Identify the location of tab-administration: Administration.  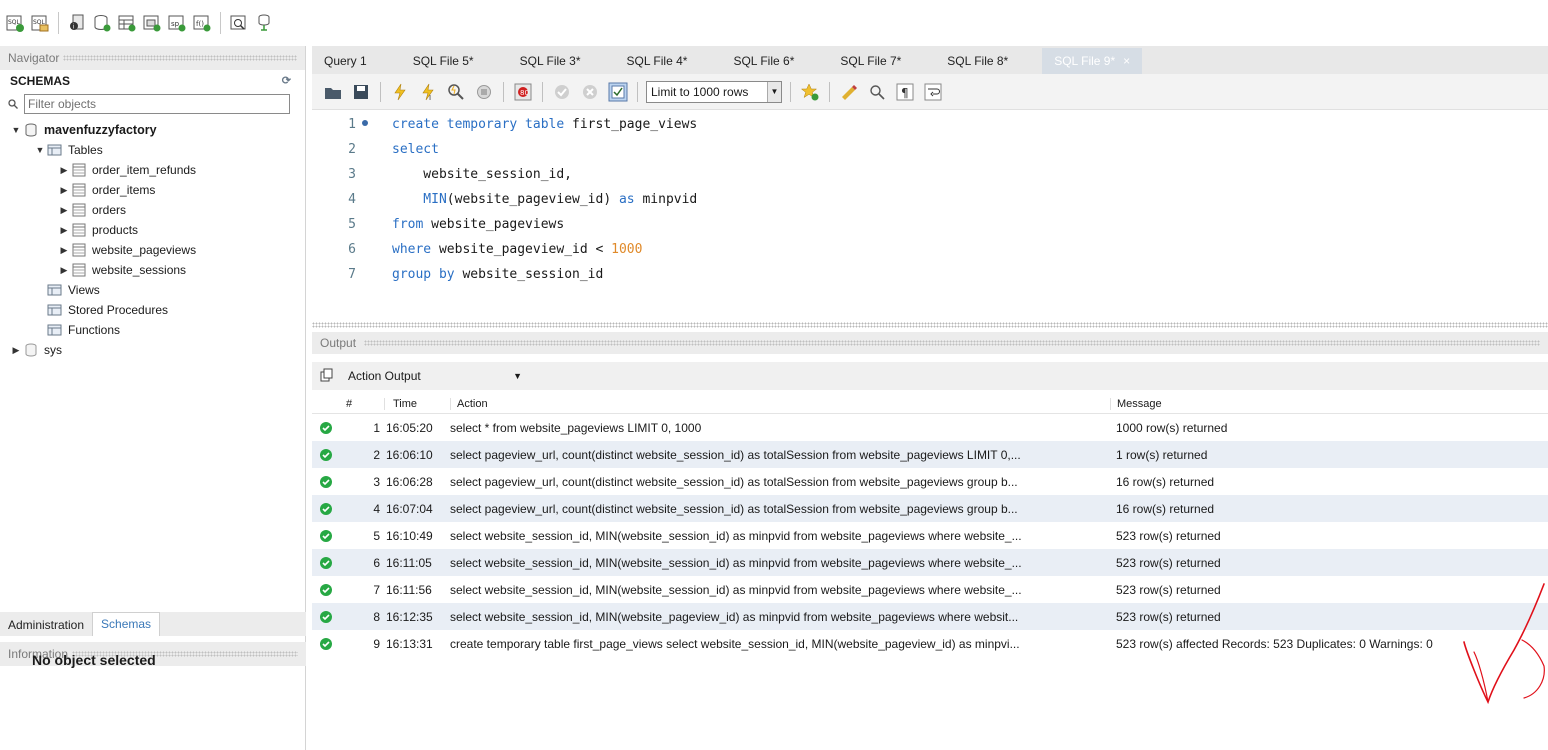
(46, 625).